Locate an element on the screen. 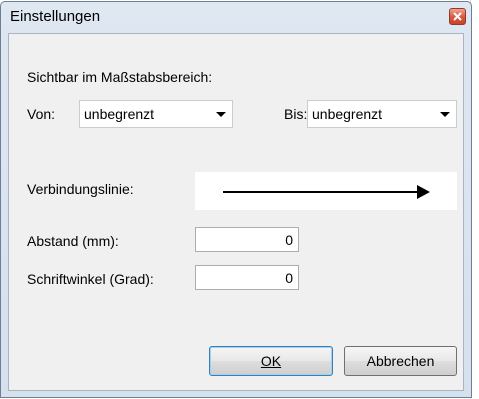 The image size is (479, 399). font-angle-value: 0 is located at coordinates (289, 278).